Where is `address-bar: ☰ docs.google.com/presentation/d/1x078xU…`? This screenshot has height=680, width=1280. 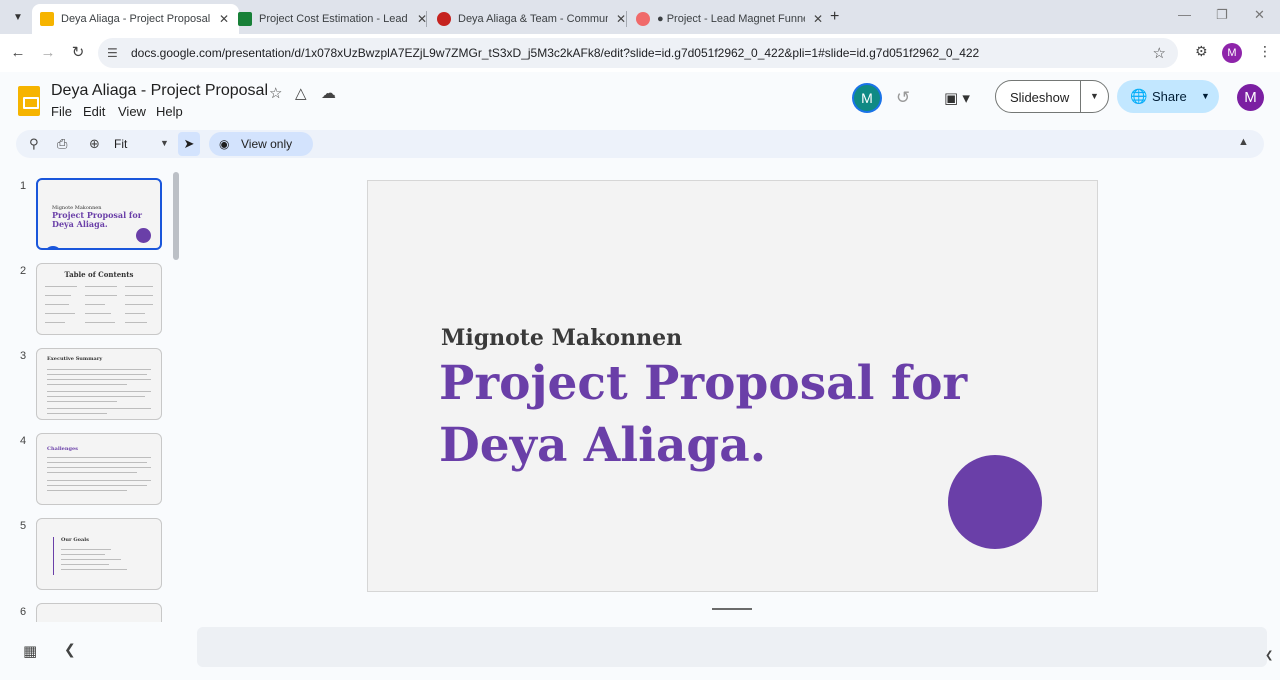
address-bar: ☰ docs.google.com/presentation/d/1x078xU… is located at coordinates (638, 53).